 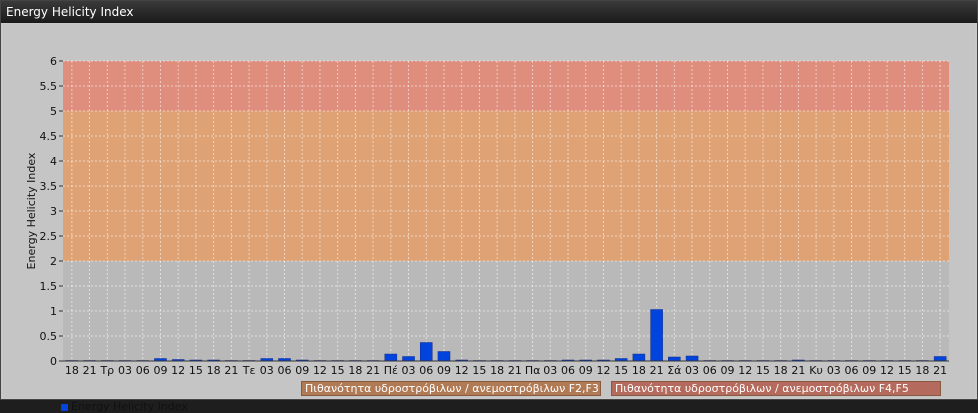 What do you see at coordinates (267, 370) in the screenshot?
I see `x-tick-label-11: 03` at bounding box center [267, 370].